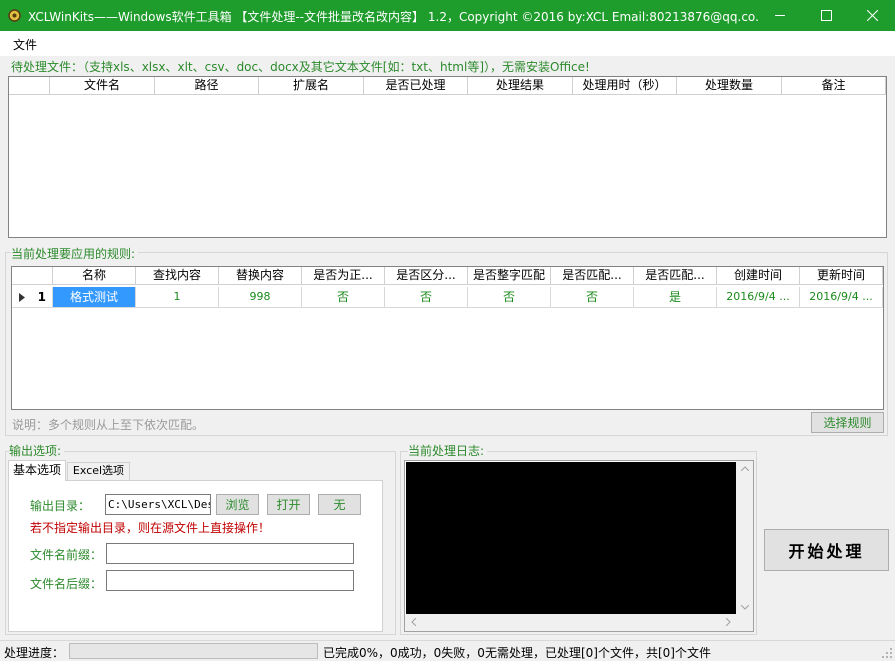 Image resolution: width=895 pixels, height=661 pixels. Describe the element at coordinates (339, 504) in the screenshot. I see `clear-dir-button: 无` at that location.